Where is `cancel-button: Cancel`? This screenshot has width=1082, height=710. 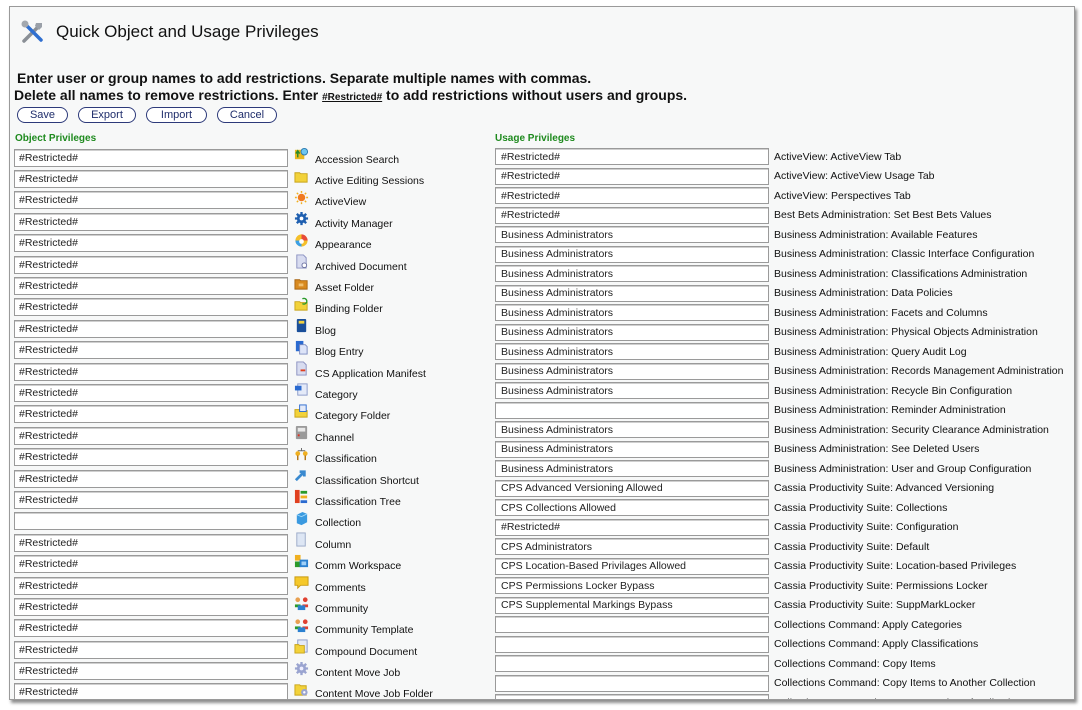
cancel-button: Cancel is located at coordinates (247, 115).